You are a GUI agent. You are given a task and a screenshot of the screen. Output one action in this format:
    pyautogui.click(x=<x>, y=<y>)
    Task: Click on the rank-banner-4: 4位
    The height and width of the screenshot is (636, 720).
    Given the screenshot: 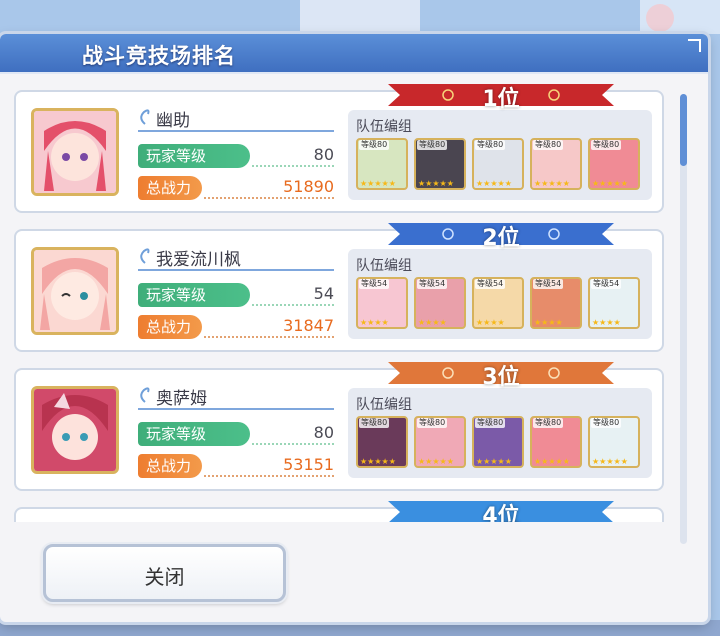 What is the action you would take?
    pyautogui.click(x=501, y=509)
    